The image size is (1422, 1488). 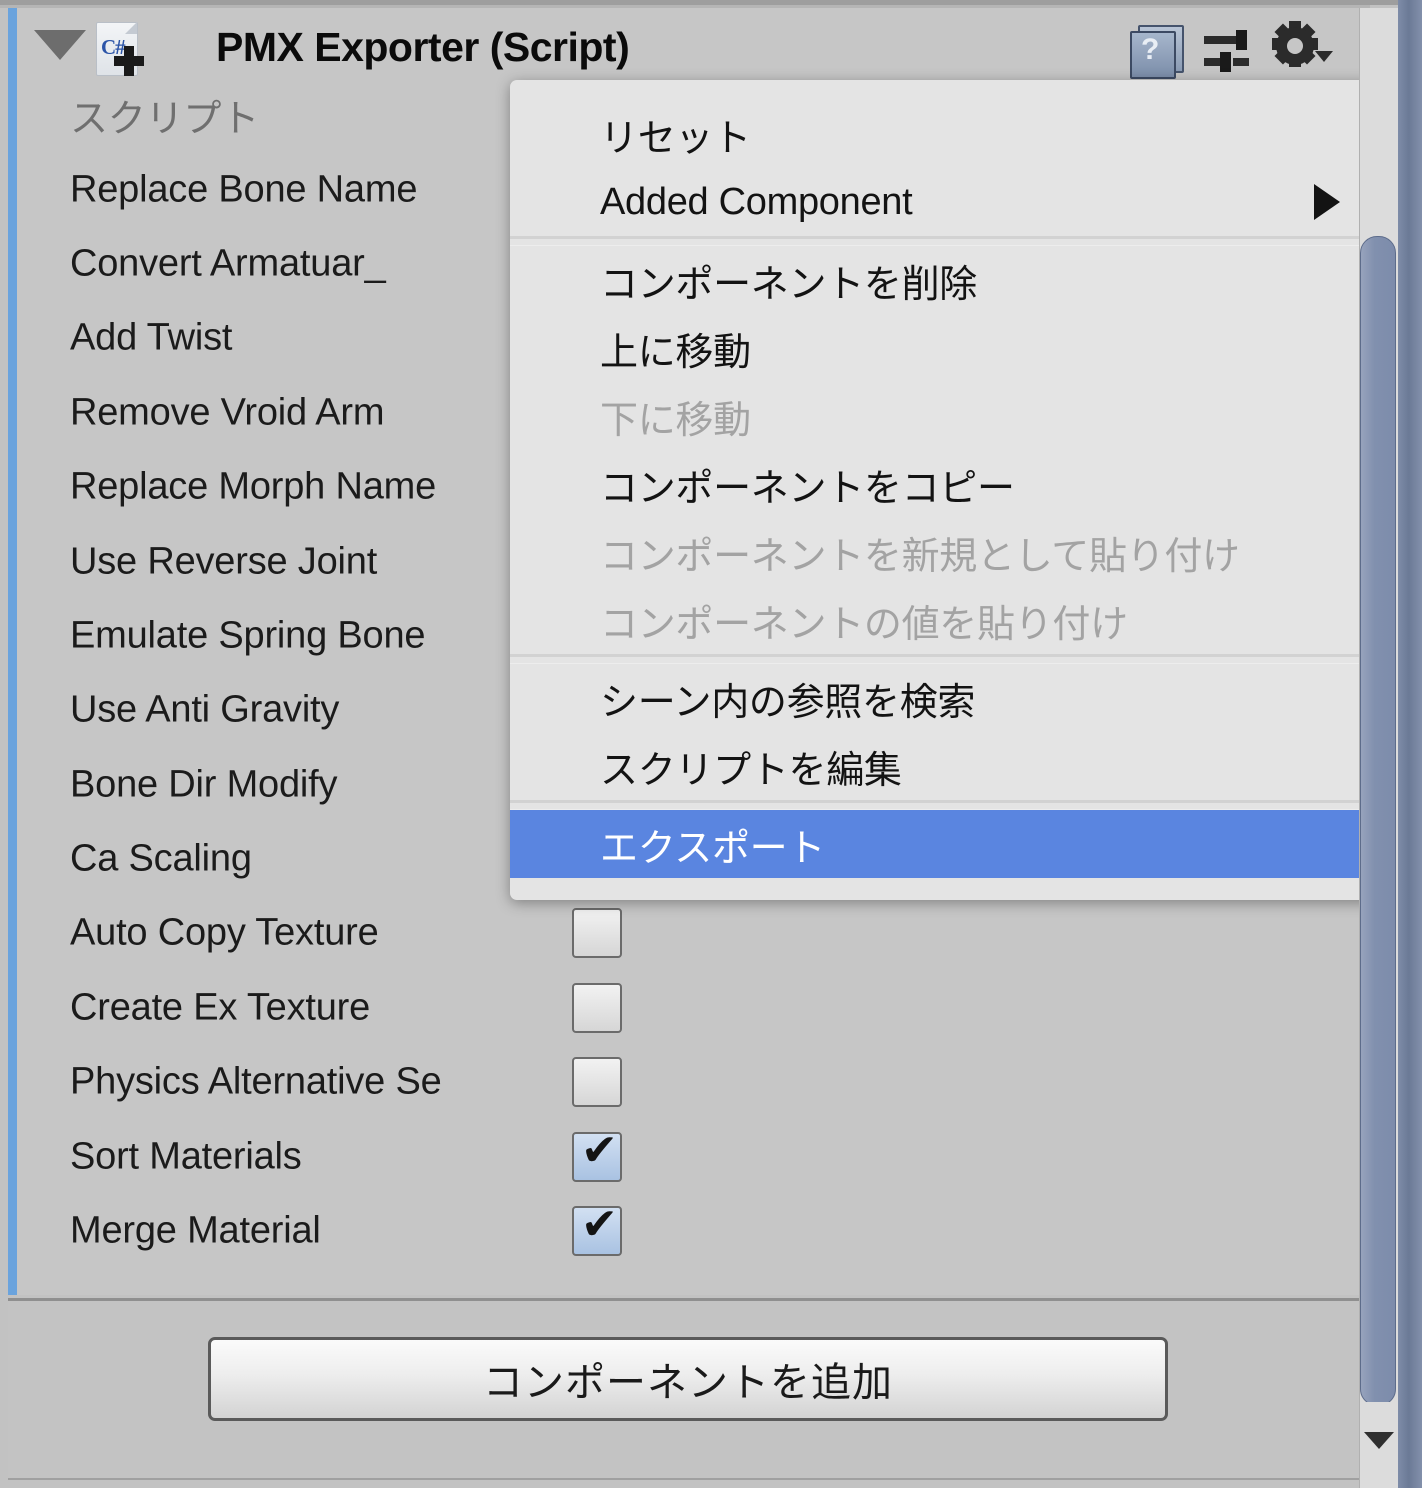 What do you see at coordinates (954, 889) in the screenshot?
I see `menu-bottom-padding` at bounding box center [954, 889].